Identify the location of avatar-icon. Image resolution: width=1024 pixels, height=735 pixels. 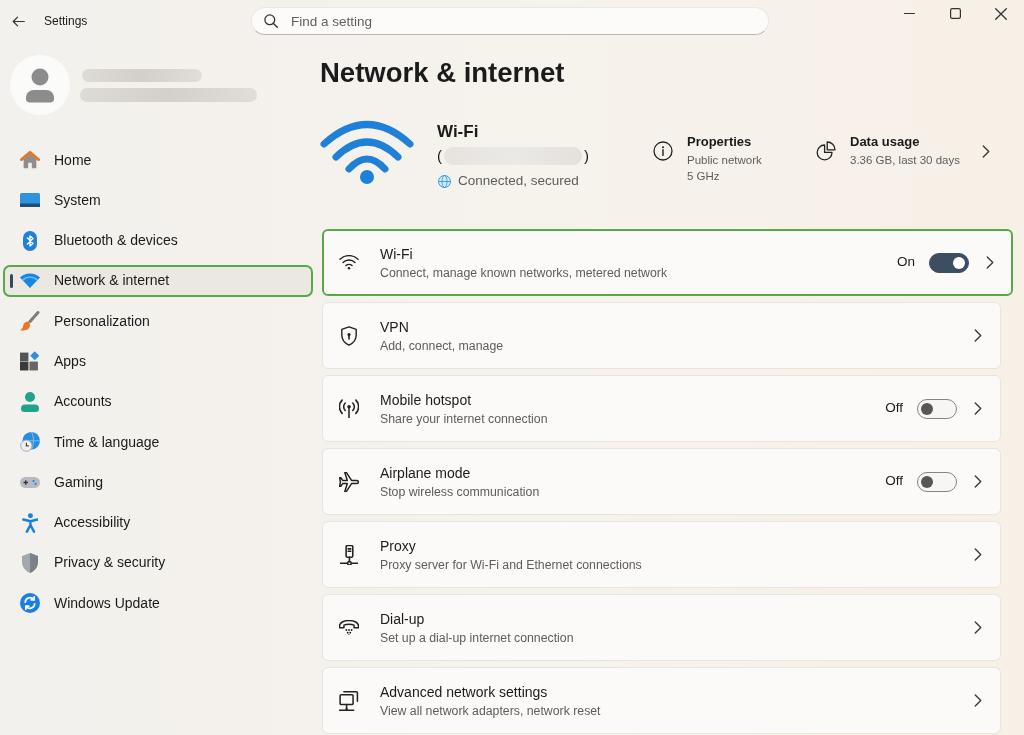
(40, 85).